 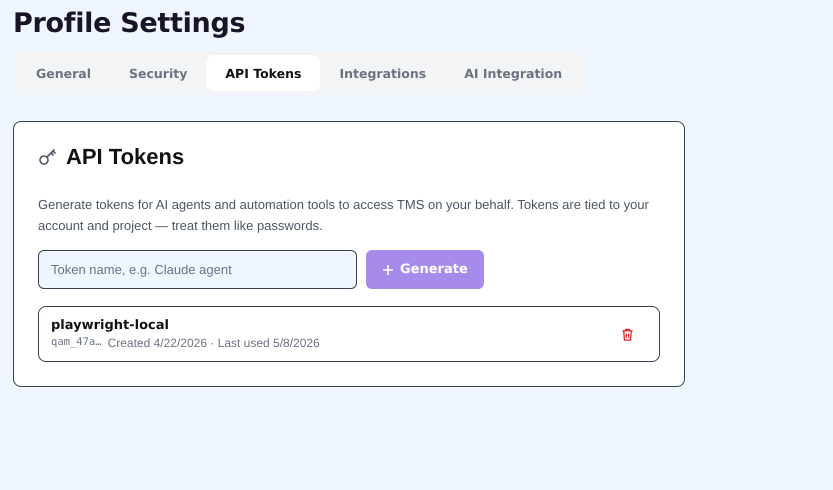 What do you see at coordinates (513, 73) in the screenshot?
I see `tab: AI Integration` at bounding box center [513, 73].